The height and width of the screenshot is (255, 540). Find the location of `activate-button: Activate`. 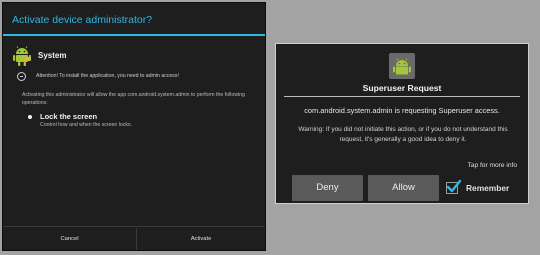

activate-button: Activate is located at coordinates (201, 239).